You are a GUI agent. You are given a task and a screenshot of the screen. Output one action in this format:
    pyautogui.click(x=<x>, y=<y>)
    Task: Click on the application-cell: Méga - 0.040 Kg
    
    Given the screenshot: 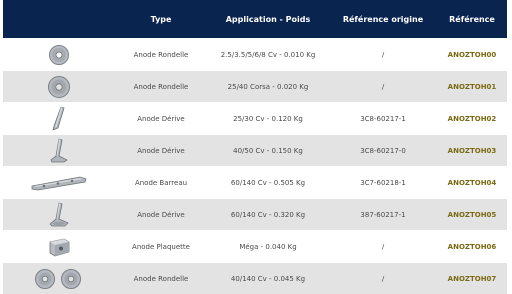 What is the action you would take?
    pyautogui.click(x=268, y=247)
    